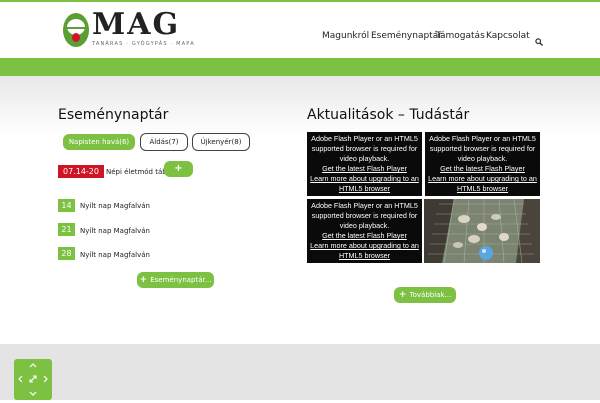 The image size is (600, 403). What do you see at coordinates (388, 115) in the screenshot?
I see `news-title: Aktualitások – Tudástár` at bounding box center [388, 115].